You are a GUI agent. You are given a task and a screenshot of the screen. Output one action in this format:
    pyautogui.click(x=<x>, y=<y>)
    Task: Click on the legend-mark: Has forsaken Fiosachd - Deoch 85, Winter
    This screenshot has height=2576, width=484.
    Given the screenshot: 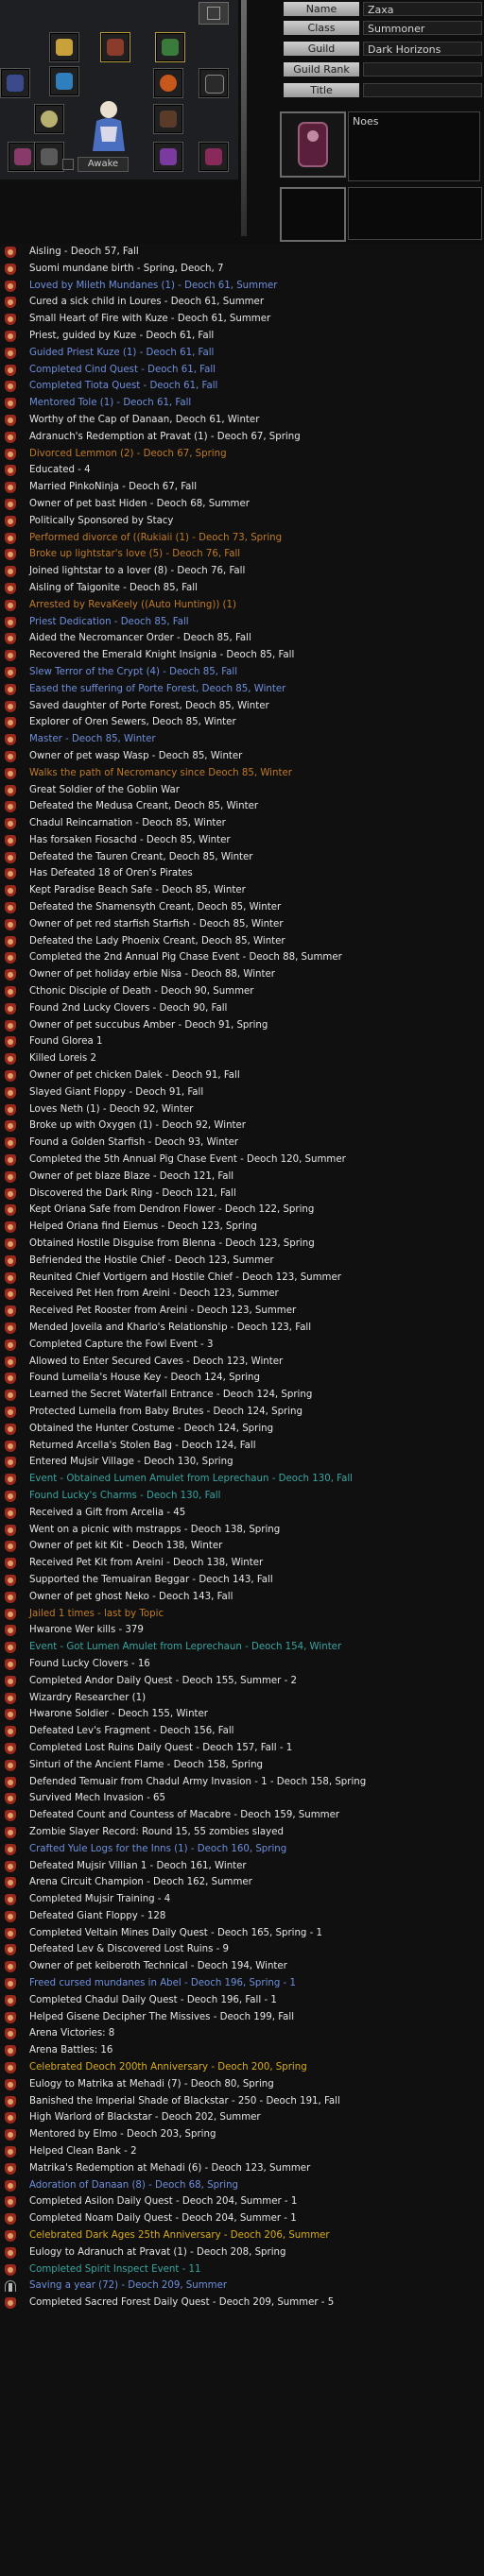 What is the action you would take?
    pyautogui.click(x=242, y=840)
    